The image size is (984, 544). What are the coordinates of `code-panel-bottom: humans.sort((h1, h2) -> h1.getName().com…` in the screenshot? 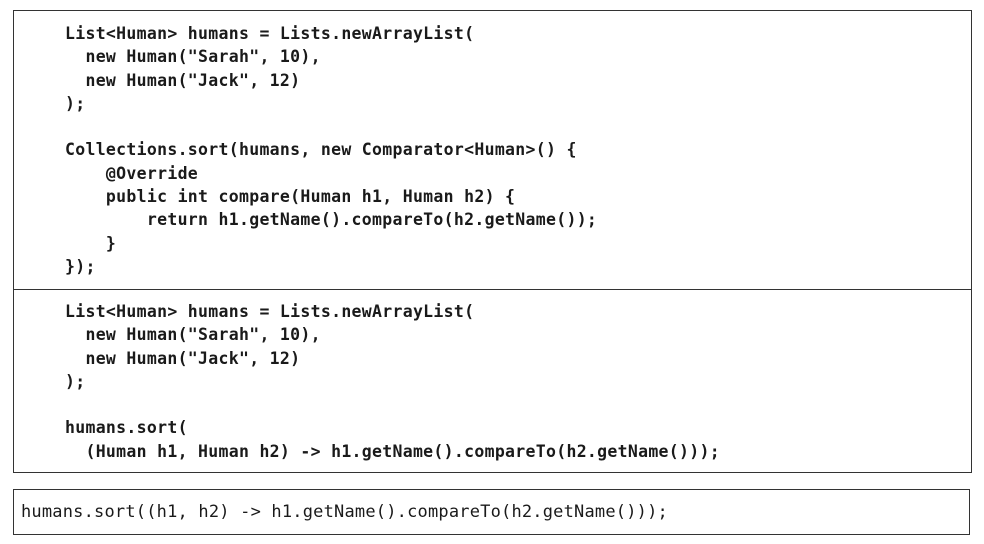 It's located at (491, 512).